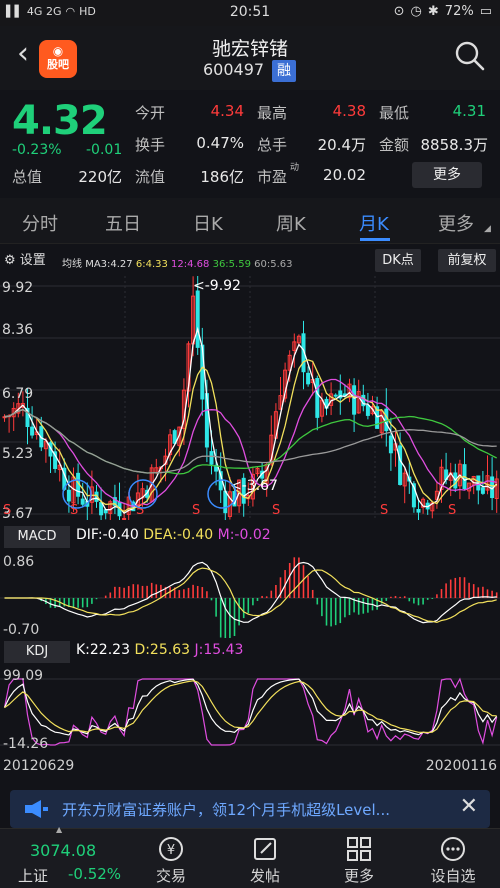 This screenshot has height=888, width=500. What do you see at coordinates (394, 113) in the screenshot?
I see `low-label: 最低` at bounding box center [394, 113].